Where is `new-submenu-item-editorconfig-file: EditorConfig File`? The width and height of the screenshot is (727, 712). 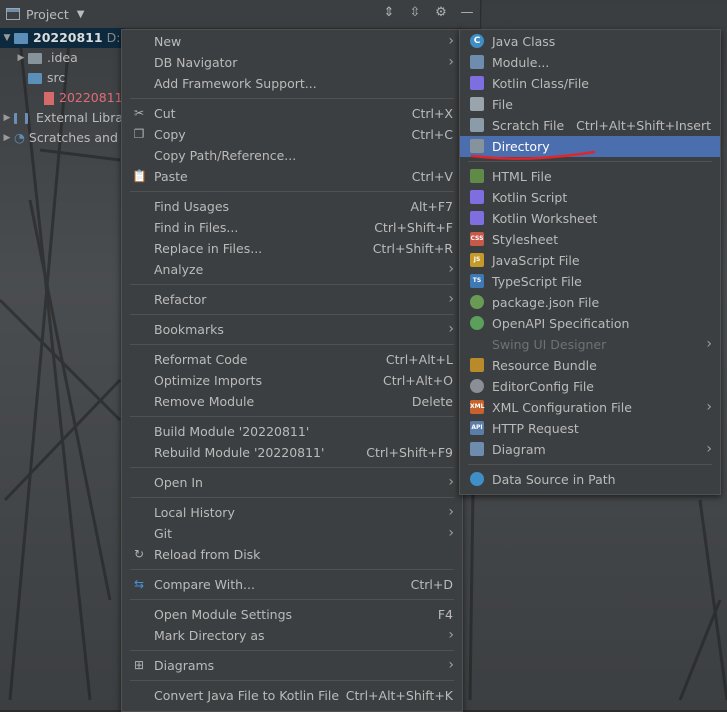
new-submenu-item-editorconfig-file: EditorConfig File is located at coordinates (590, 386).